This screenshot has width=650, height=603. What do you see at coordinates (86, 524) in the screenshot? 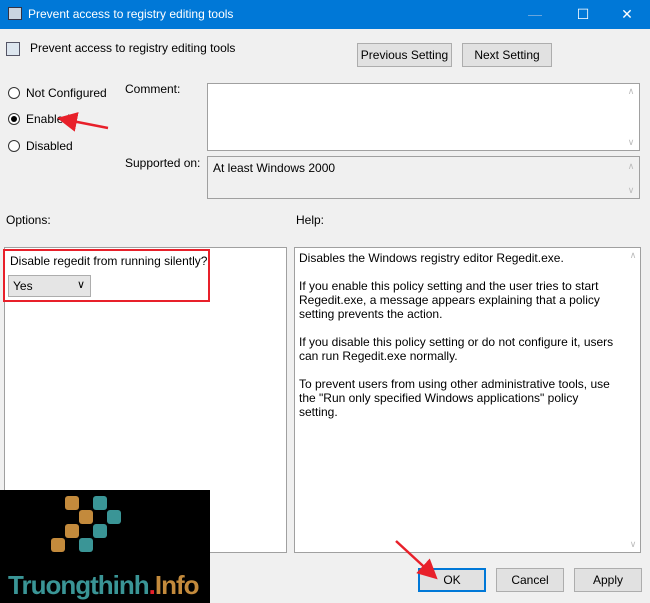
I see `logo-mark-icon` at bounding box center [86, 524].